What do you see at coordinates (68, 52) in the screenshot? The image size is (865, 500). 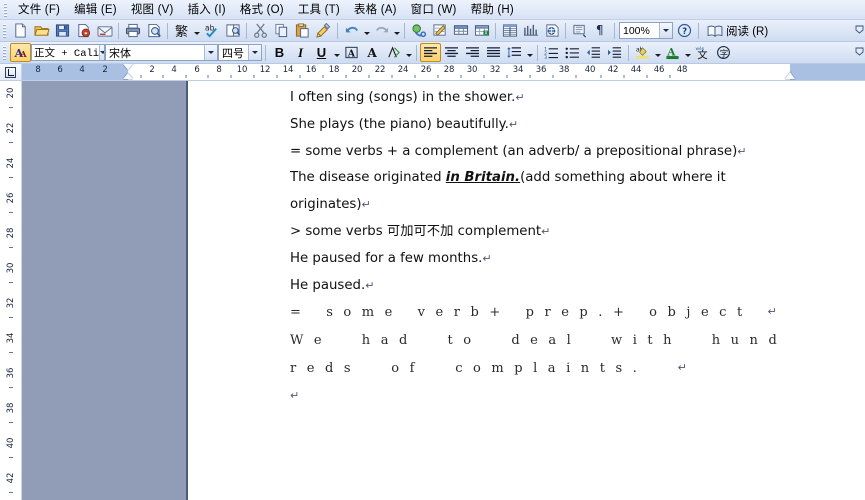 I see `style-combo: 正文 + Cali` at bounding box center [68, 52].